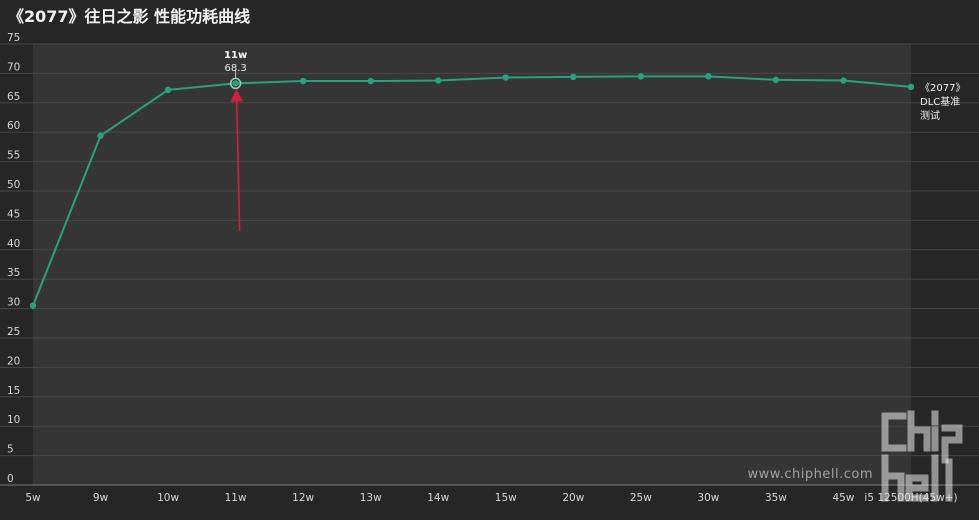 The image size is (979, 520). What do you see at coordinates (303, 498) in the screenshot?
I see `x-tick-label: 12w` at bounding box center [303, 498].